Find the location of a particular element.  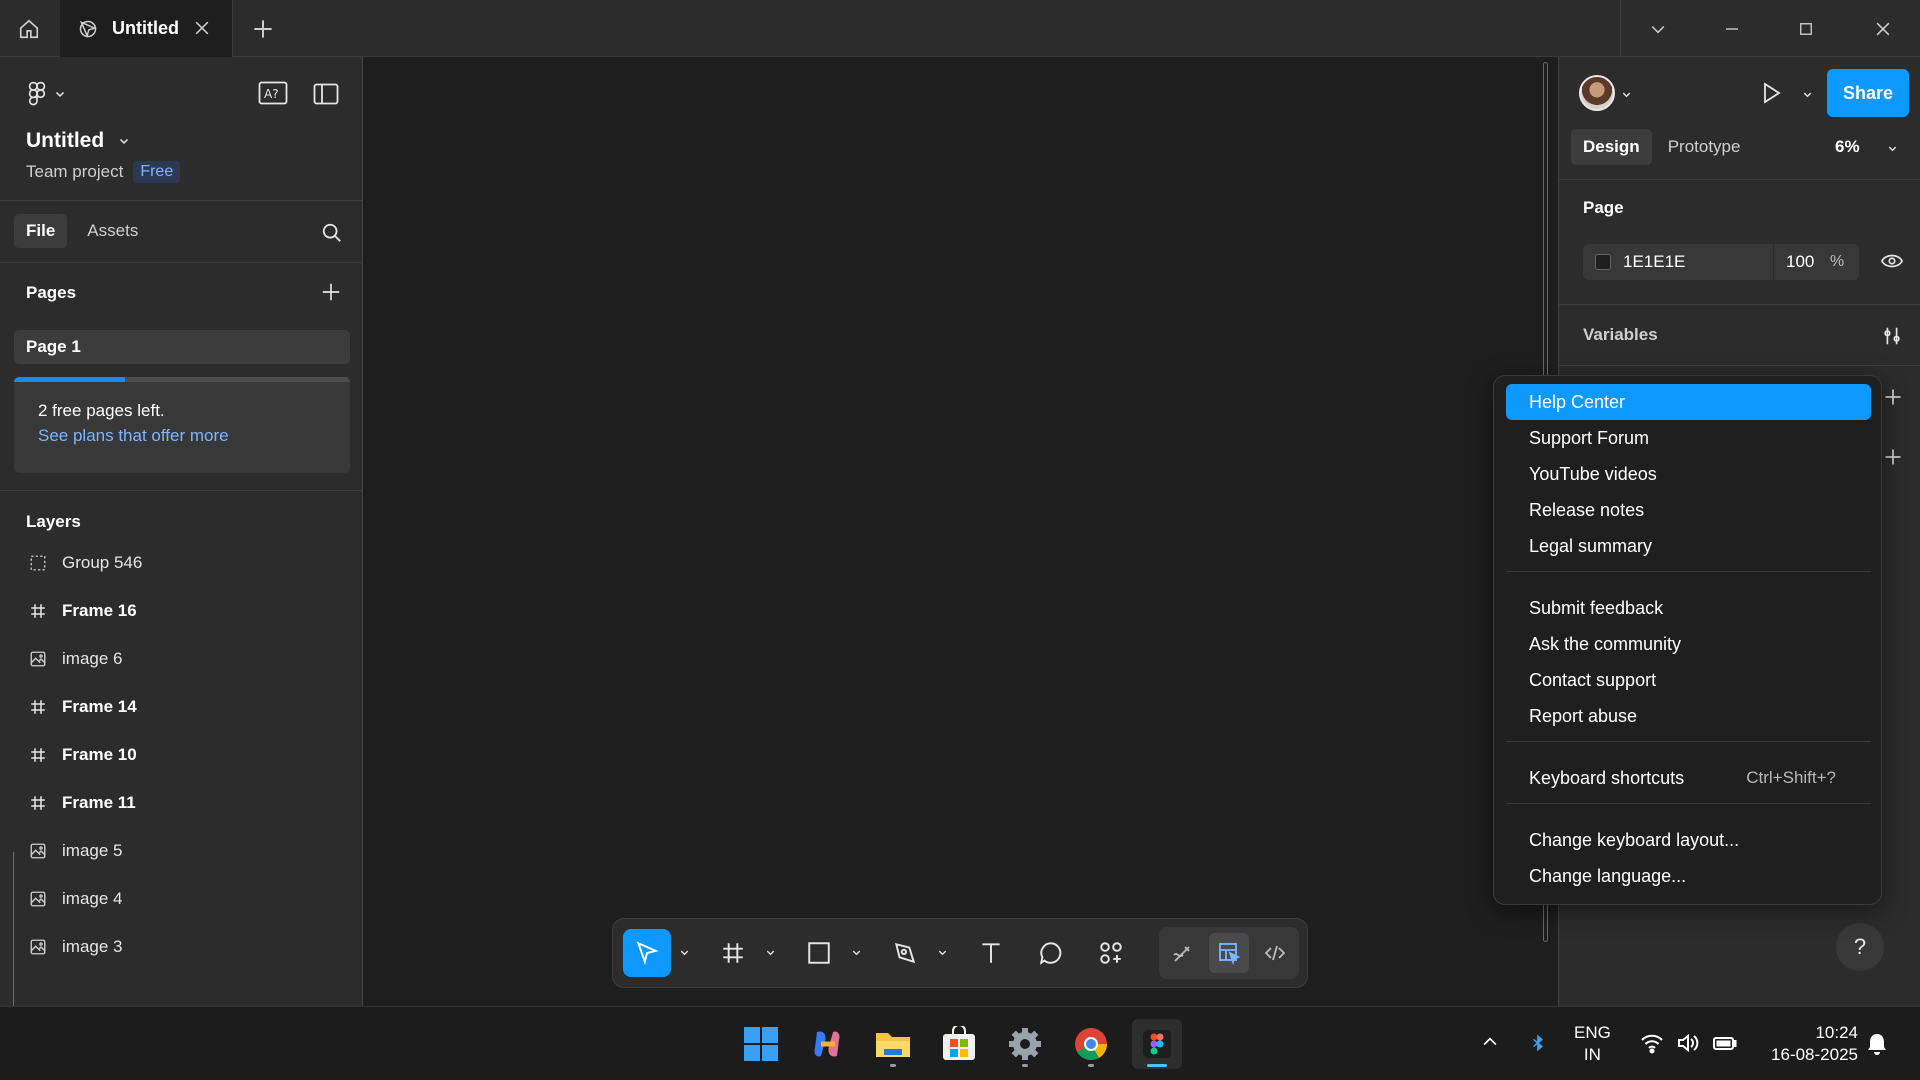

search-icon is located at coordinates (332, 233).